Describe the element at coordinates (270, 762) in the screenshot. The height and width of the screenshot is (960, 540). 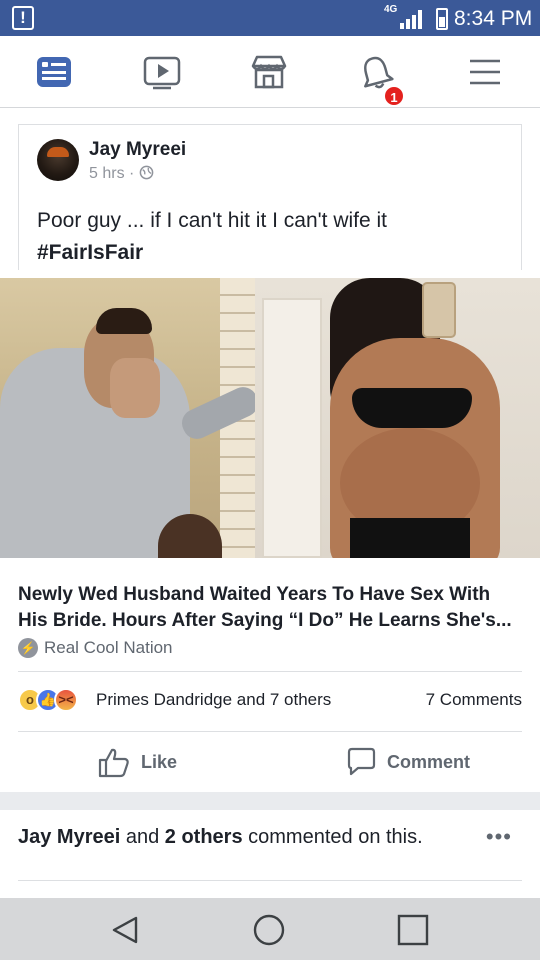
I see `post-actions: Like Comment` at that location.